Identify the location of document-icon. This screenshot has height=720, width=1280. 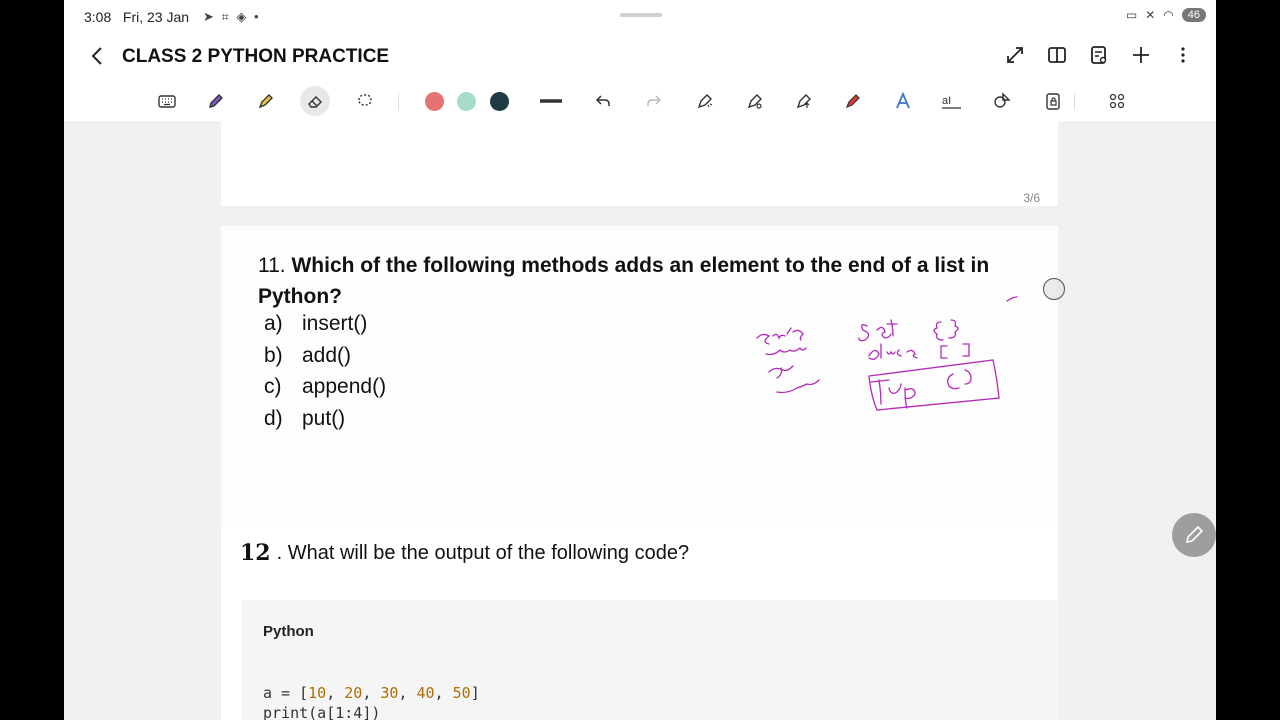
(1099, 55).